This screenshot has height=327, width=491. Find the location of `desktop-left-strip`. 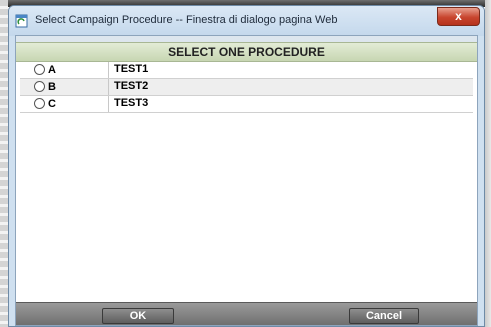

desktop-left-strip is located at coordinates (4, 163).